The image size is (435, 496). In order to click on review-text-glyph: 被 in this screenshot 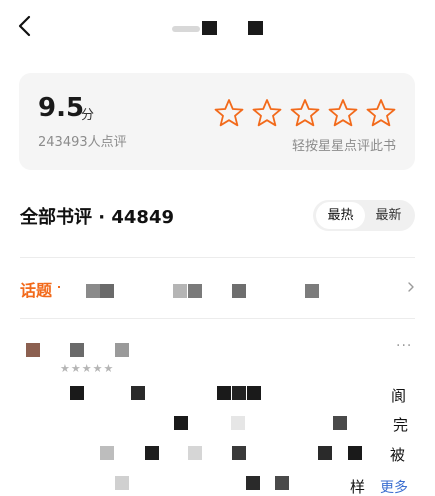, I will do `click(398, 455)`.